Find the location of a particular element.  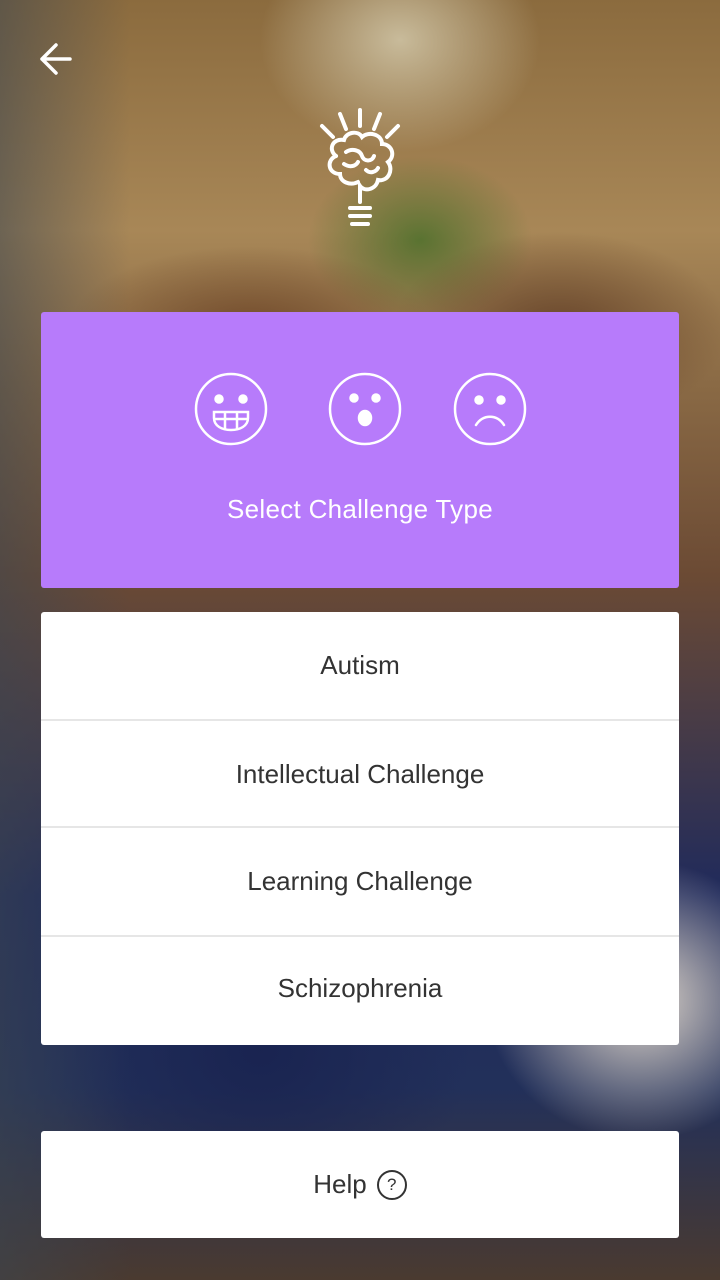

sad-face-button is located at coordinates (490, 409).